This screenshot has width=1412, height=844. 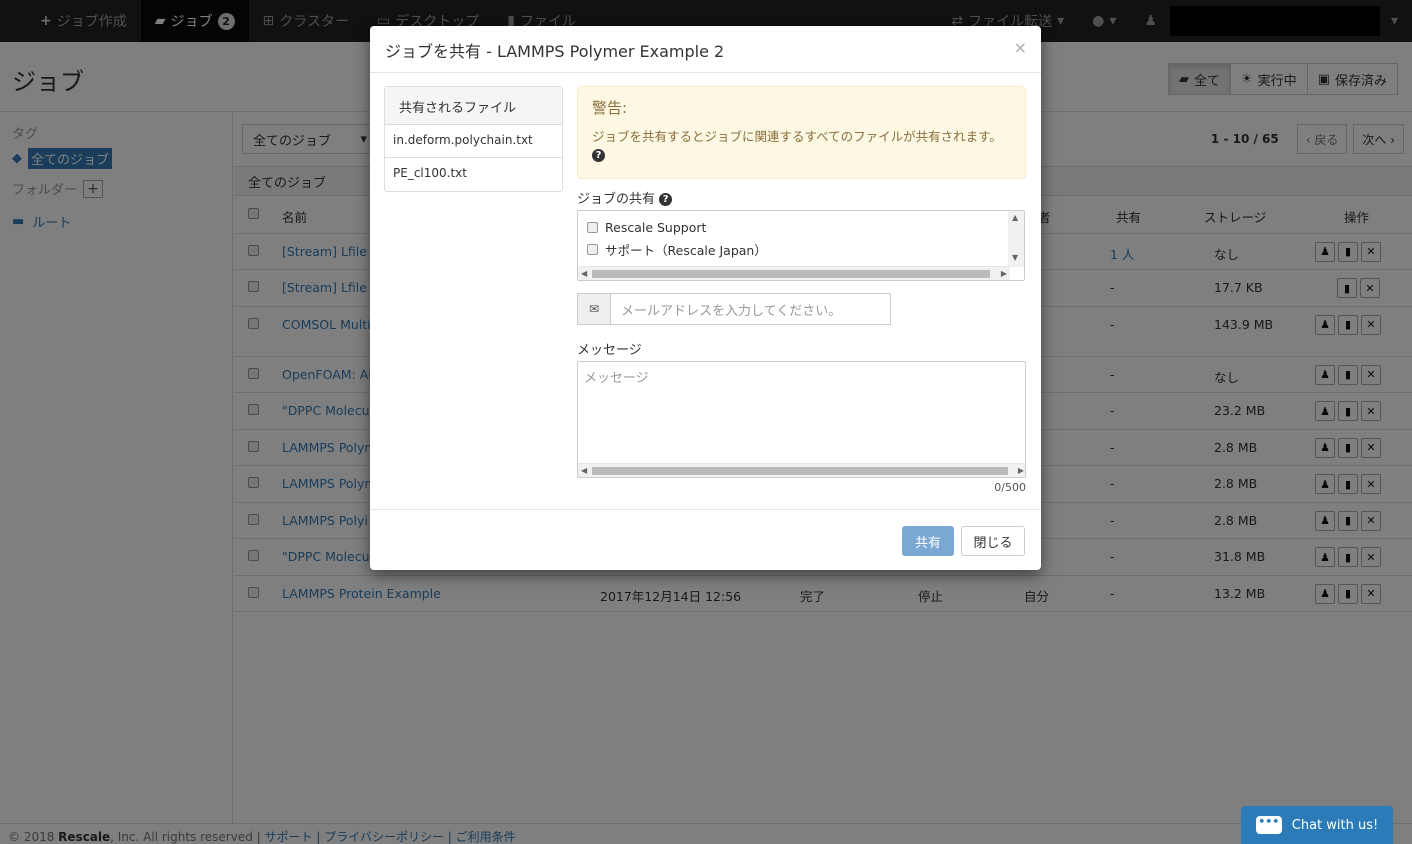 I want to click on chat-bubble-icon: •••, so click(x=1268, y=825).